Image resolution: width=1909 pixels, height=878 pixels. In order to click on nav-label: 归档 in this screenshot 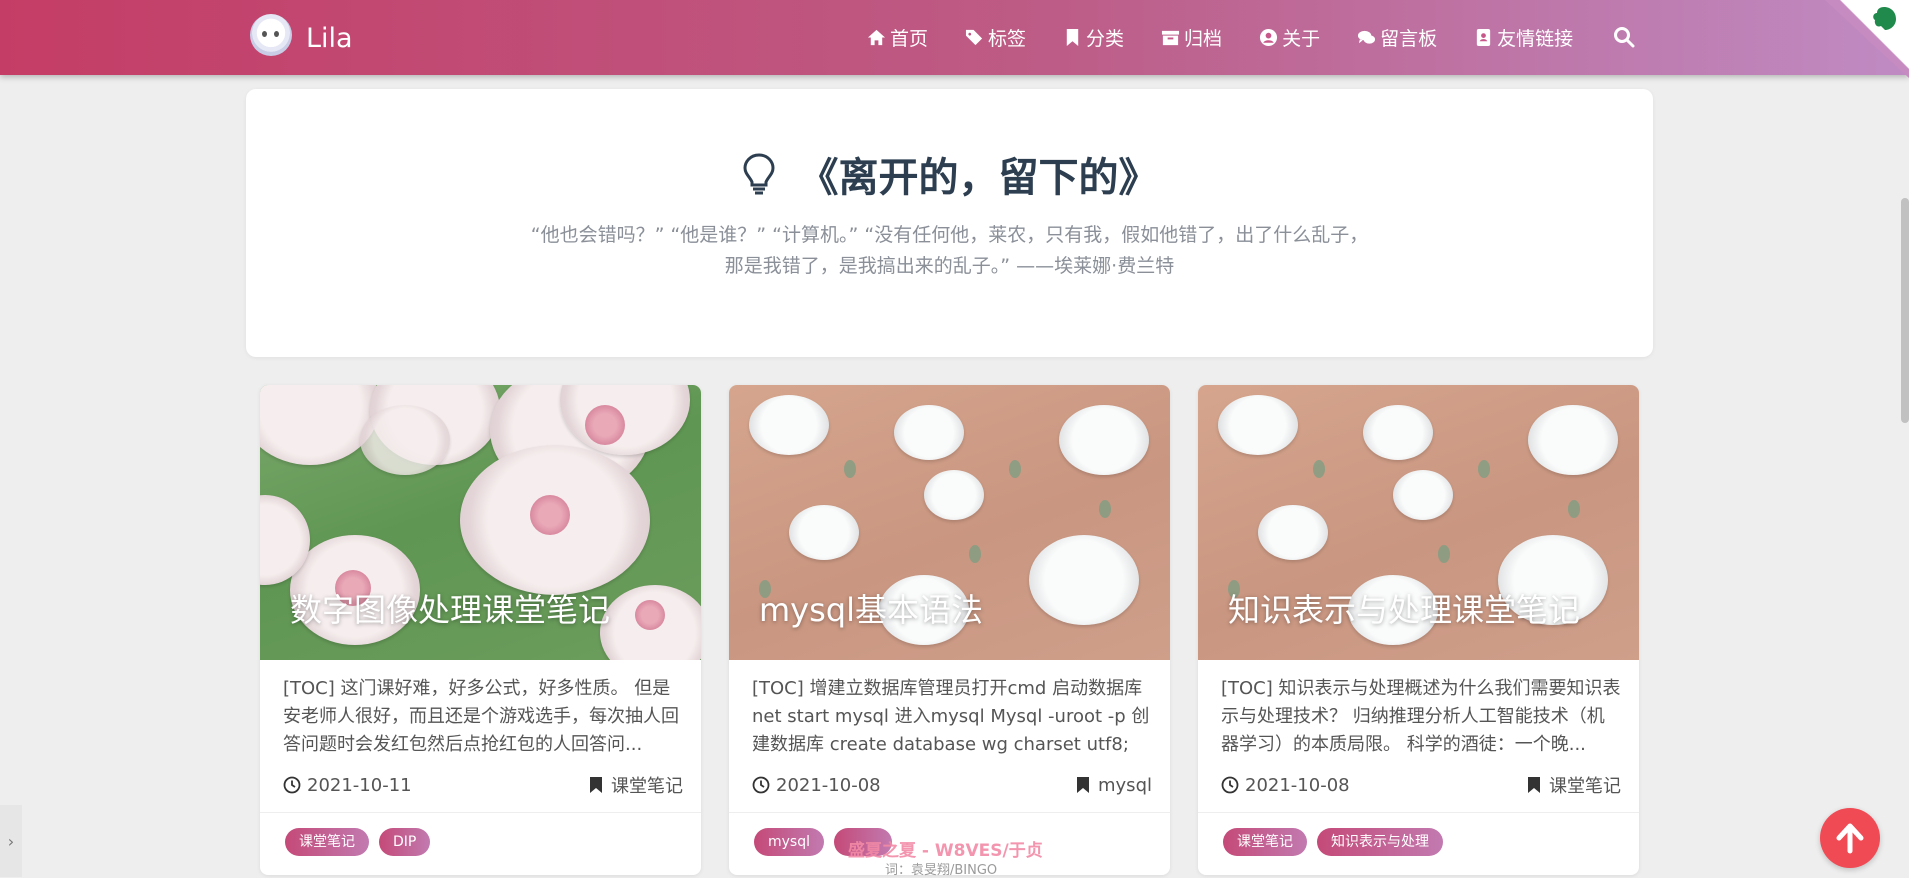, I will do `click(1203, 39)`.